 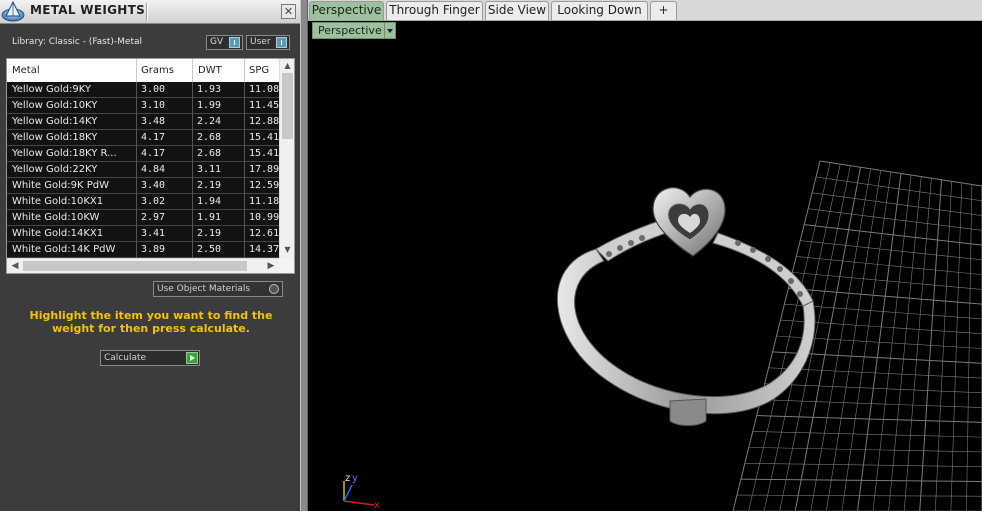 What do you see at coordinates (259, 70) in the screenshot?
I see `column-header-spg: SPG` at bounding box center [259, 70].